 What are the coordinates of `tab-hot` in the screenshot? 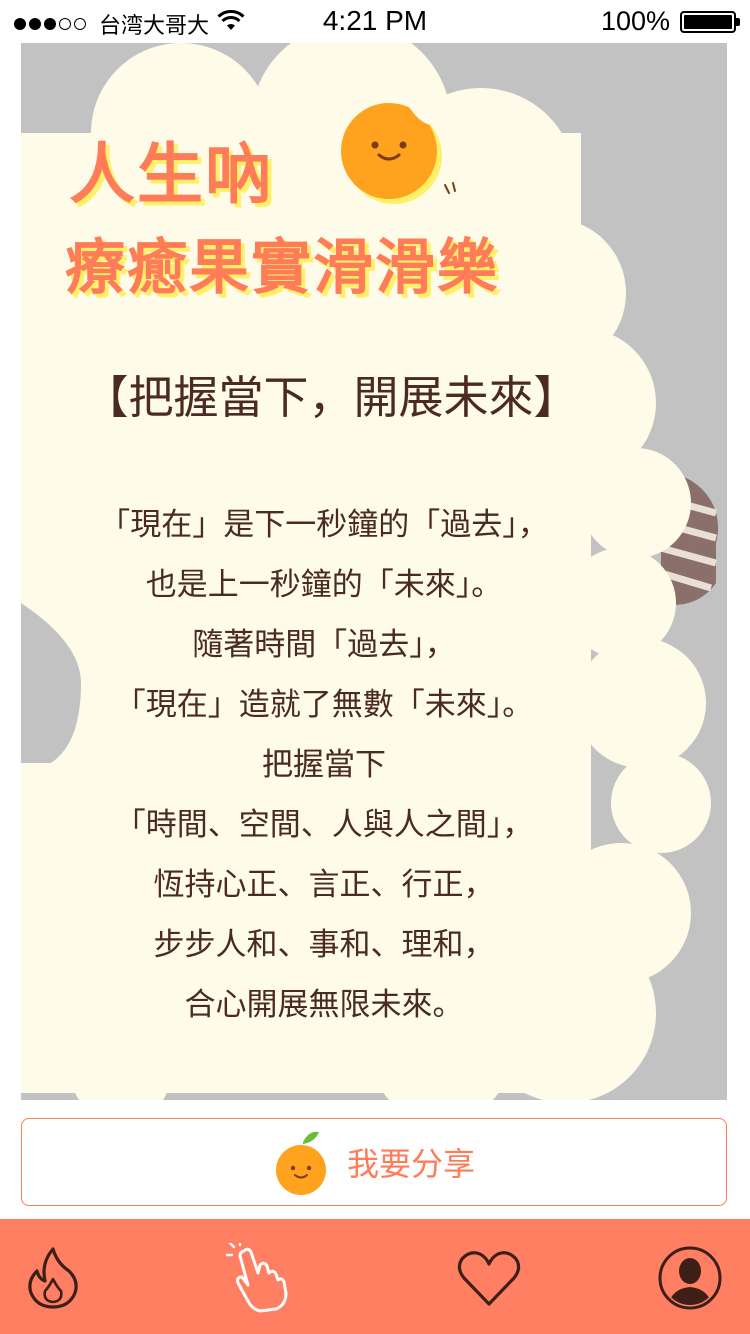 It's located at (53, 1278).